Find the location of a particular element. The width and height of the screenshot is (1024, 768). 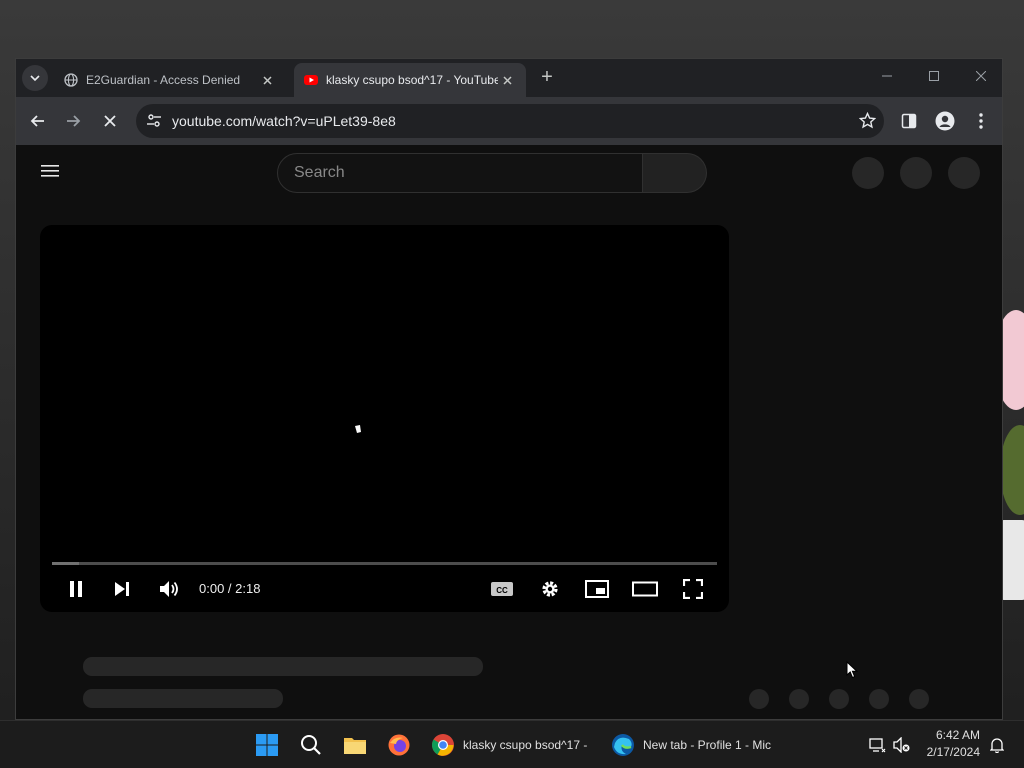

back-button is located at coordinates (38, 121).